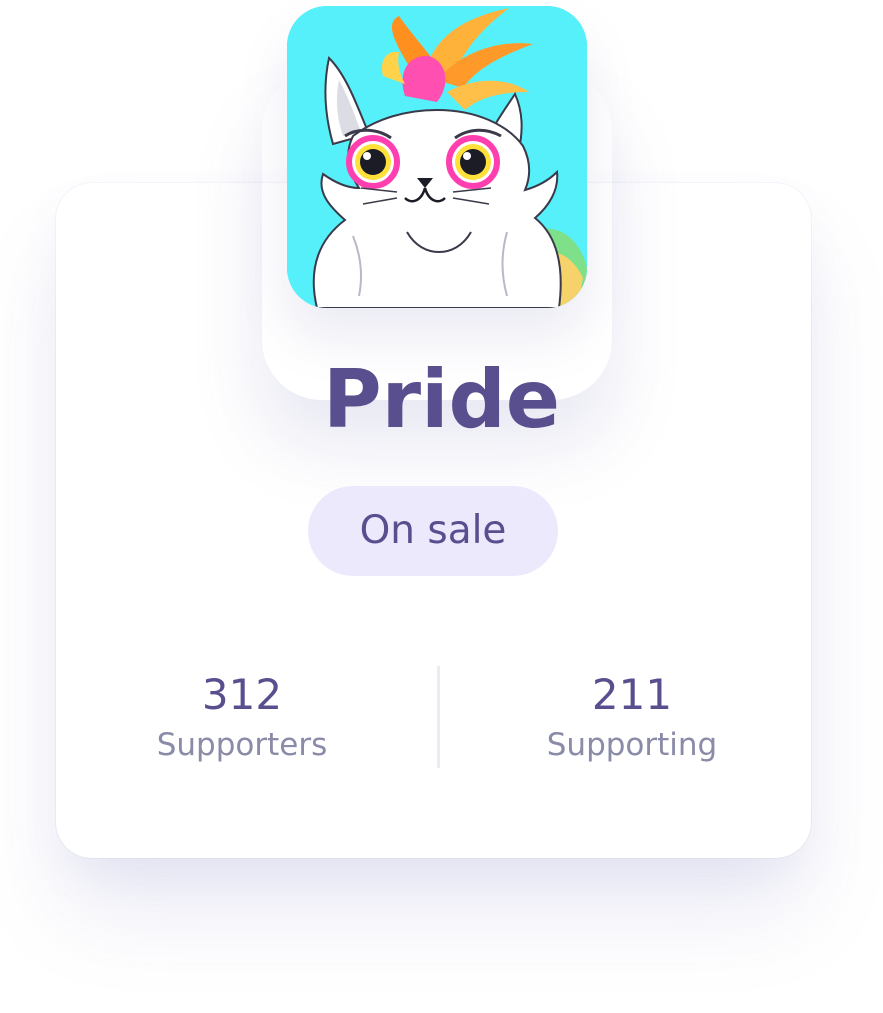  I want to click on stat-value: 312, so click(242, 694).